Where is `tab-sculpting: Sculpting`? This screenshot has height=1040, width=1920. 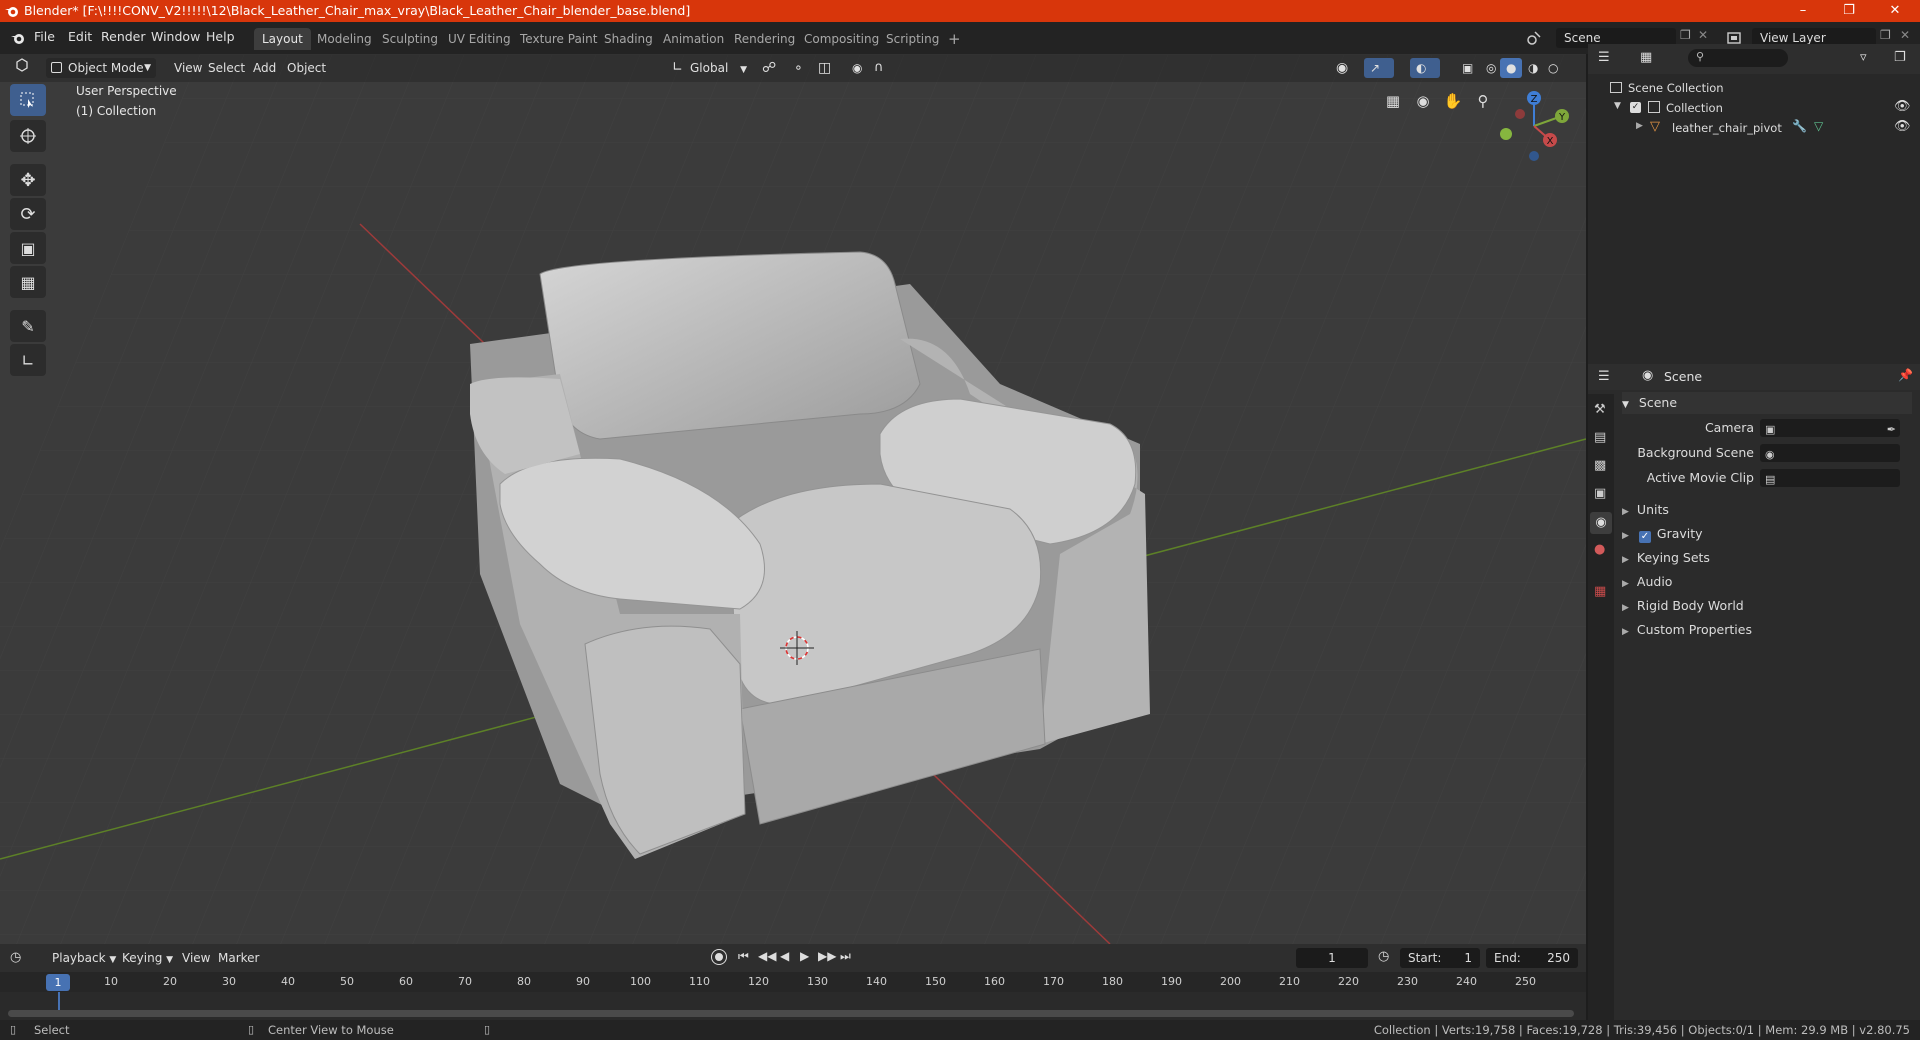 tab-sculpting: Sculpting is located at coordinates (410, 39).